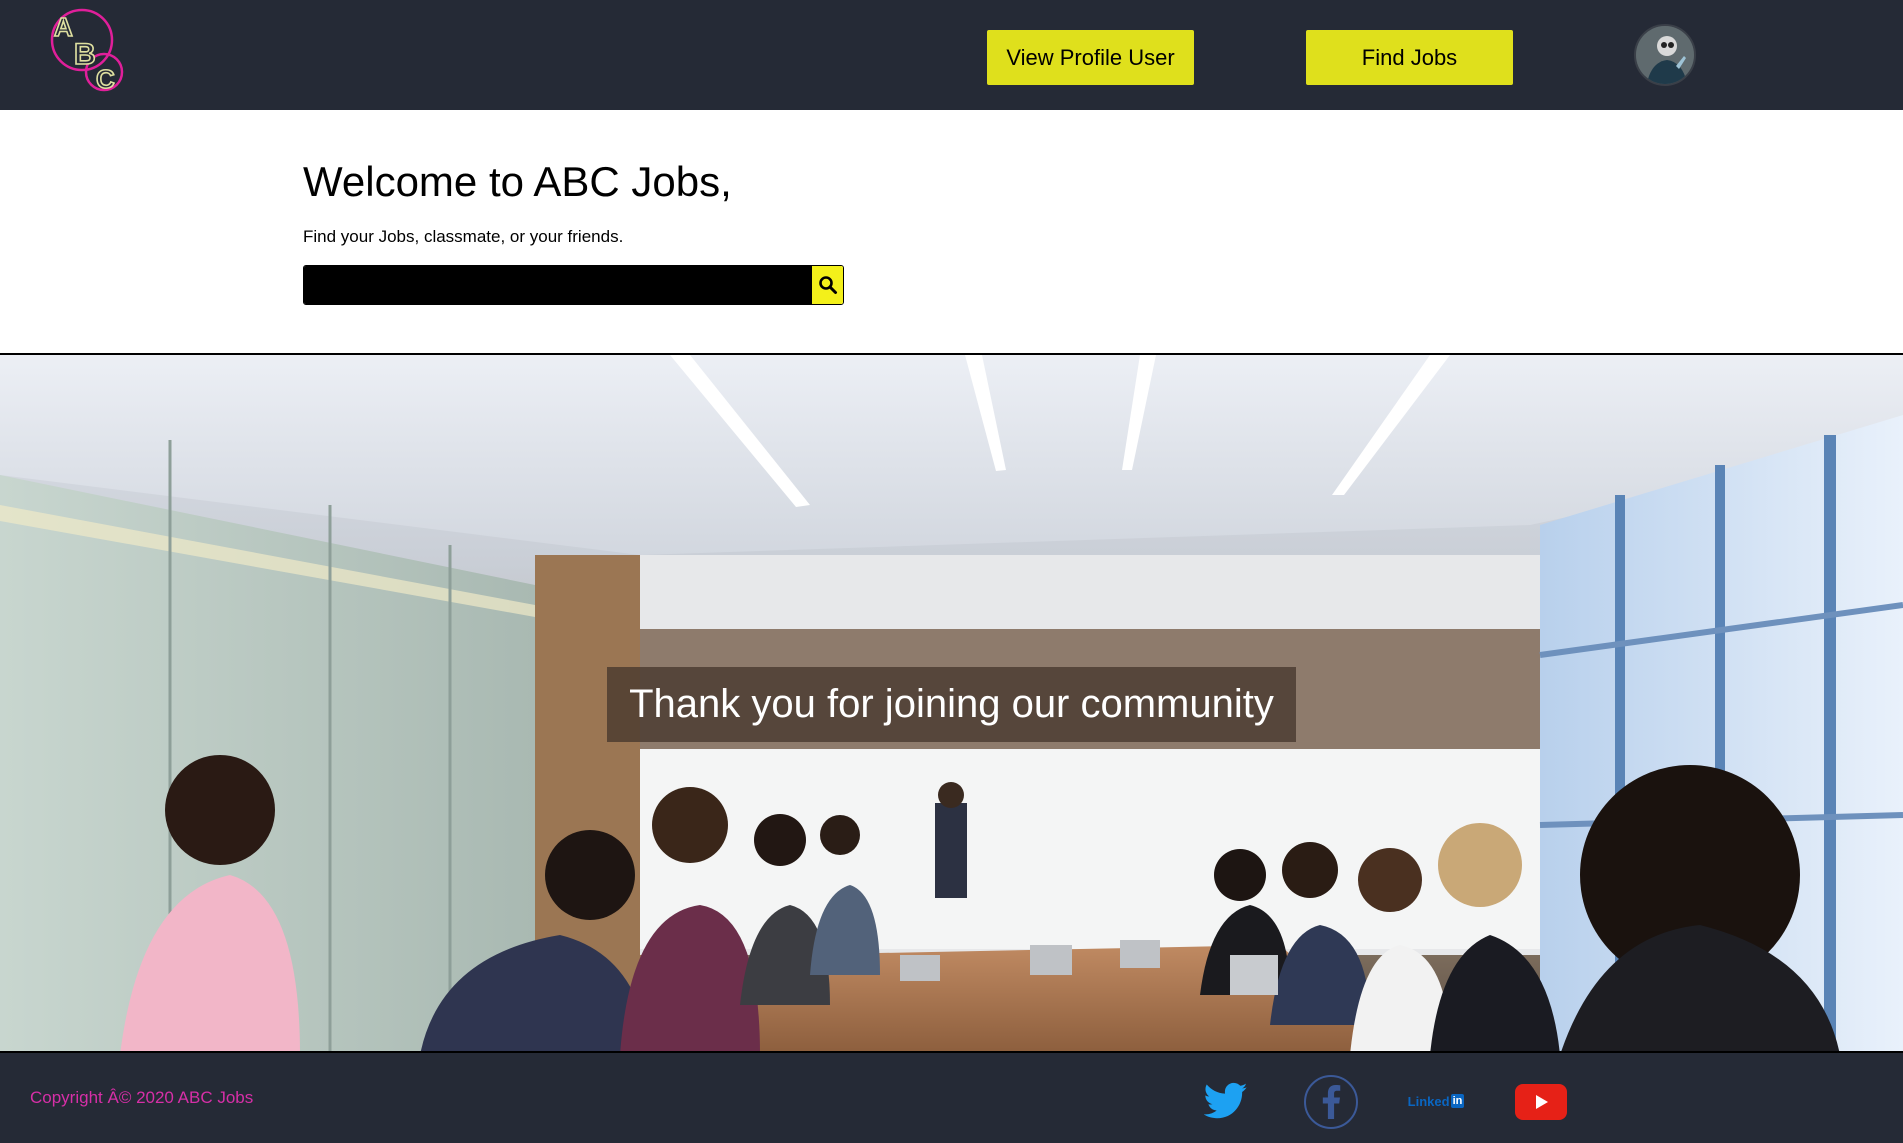 The height and width of the screenshot is (1143, 1903). Describe the element at coordinates (951, 55) in the screenshot. I see `top-navbar: A B C View Profile User Find Jobs` at that location.